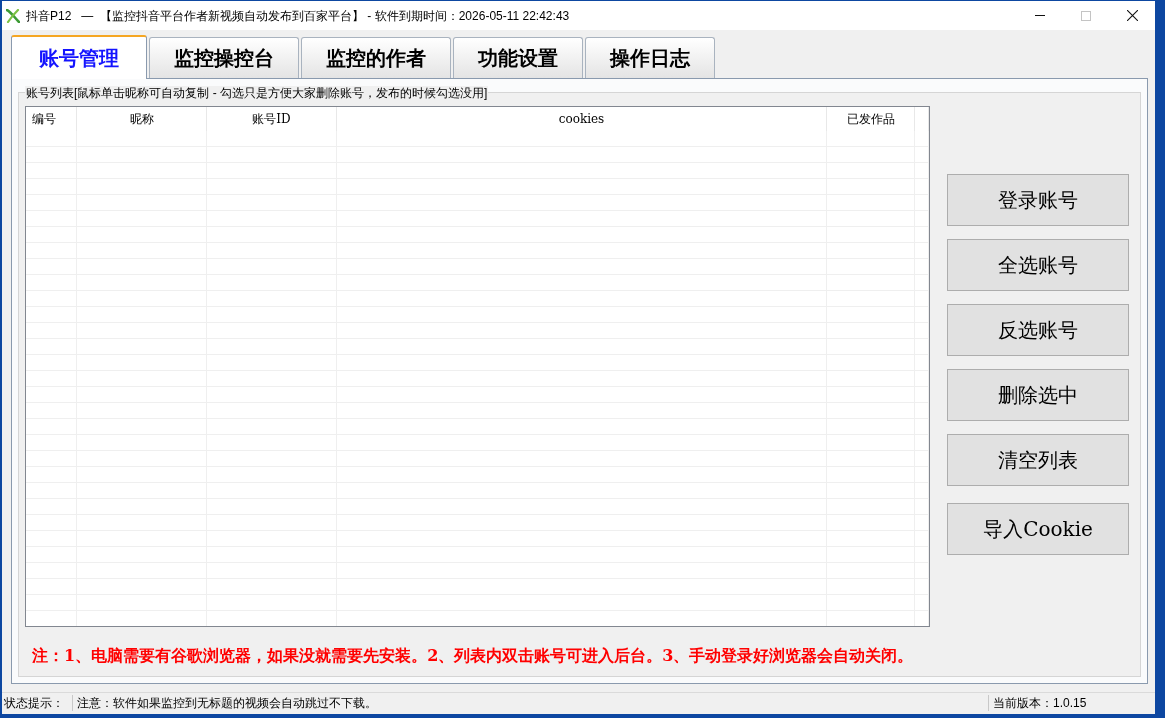 The width and height of the screenshot is (1165, 718). What do you see at coordinates (1038, 330) in the screenshot?
I see `action-button: 反选账号` at bounding box center [1038, 330].